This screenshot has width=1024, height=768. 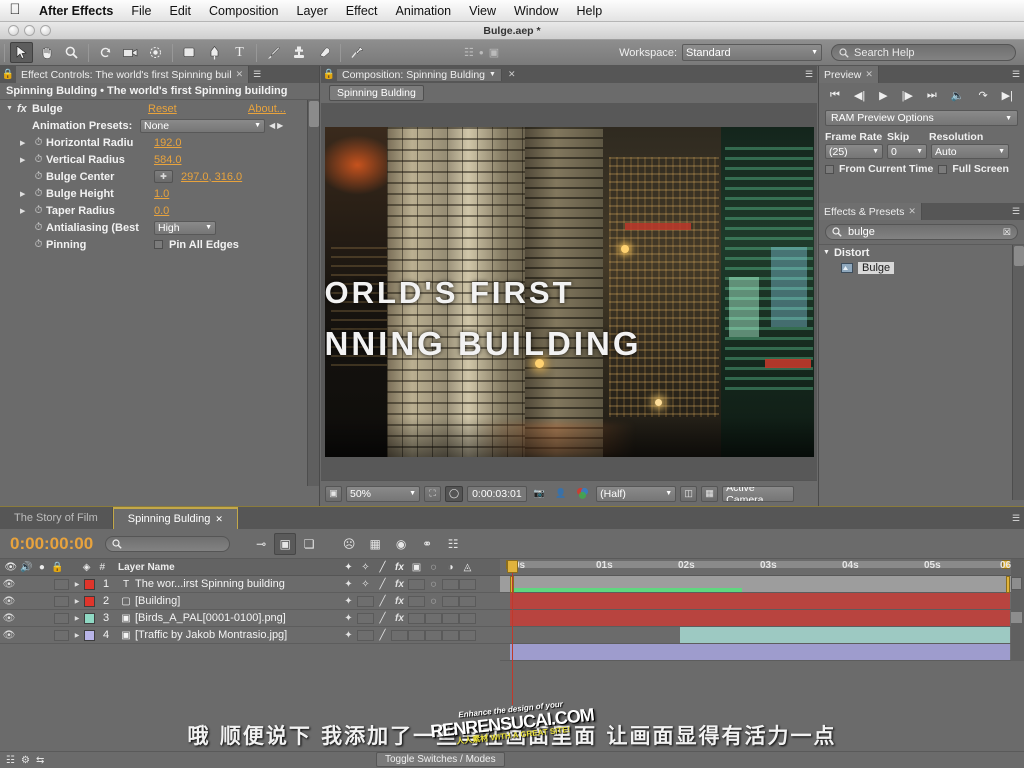 I want to click on frame-blending-icon: ▦, so click(x=375, y=544).